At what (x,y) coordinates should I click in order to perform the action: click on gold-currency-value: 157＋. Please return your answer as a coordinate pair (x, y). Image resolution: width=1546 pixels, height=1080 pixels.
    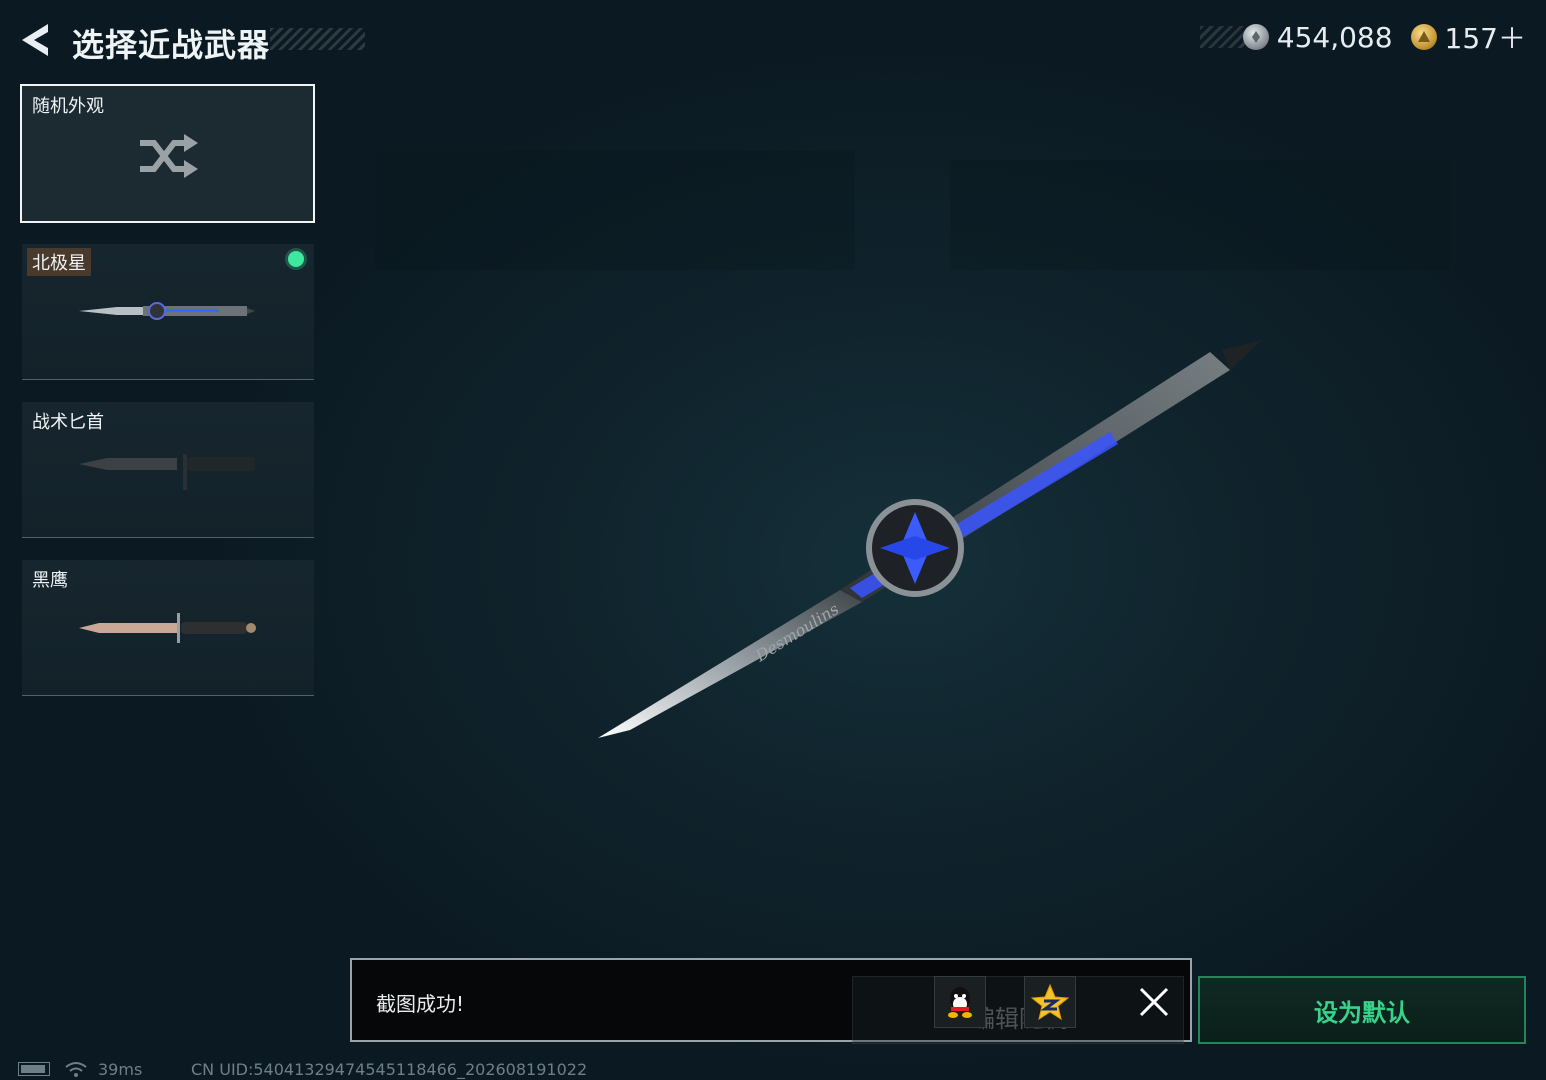
    Looking at the image, I should click on (1485, 37).